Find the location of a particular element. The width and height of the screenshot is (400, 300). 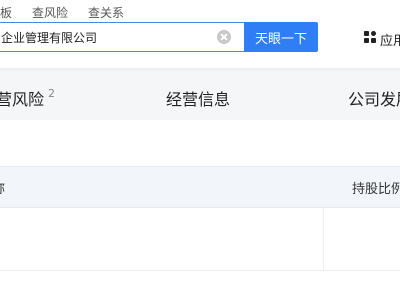

table-header: 称 持股比例 is located at coordinates (200, 187).